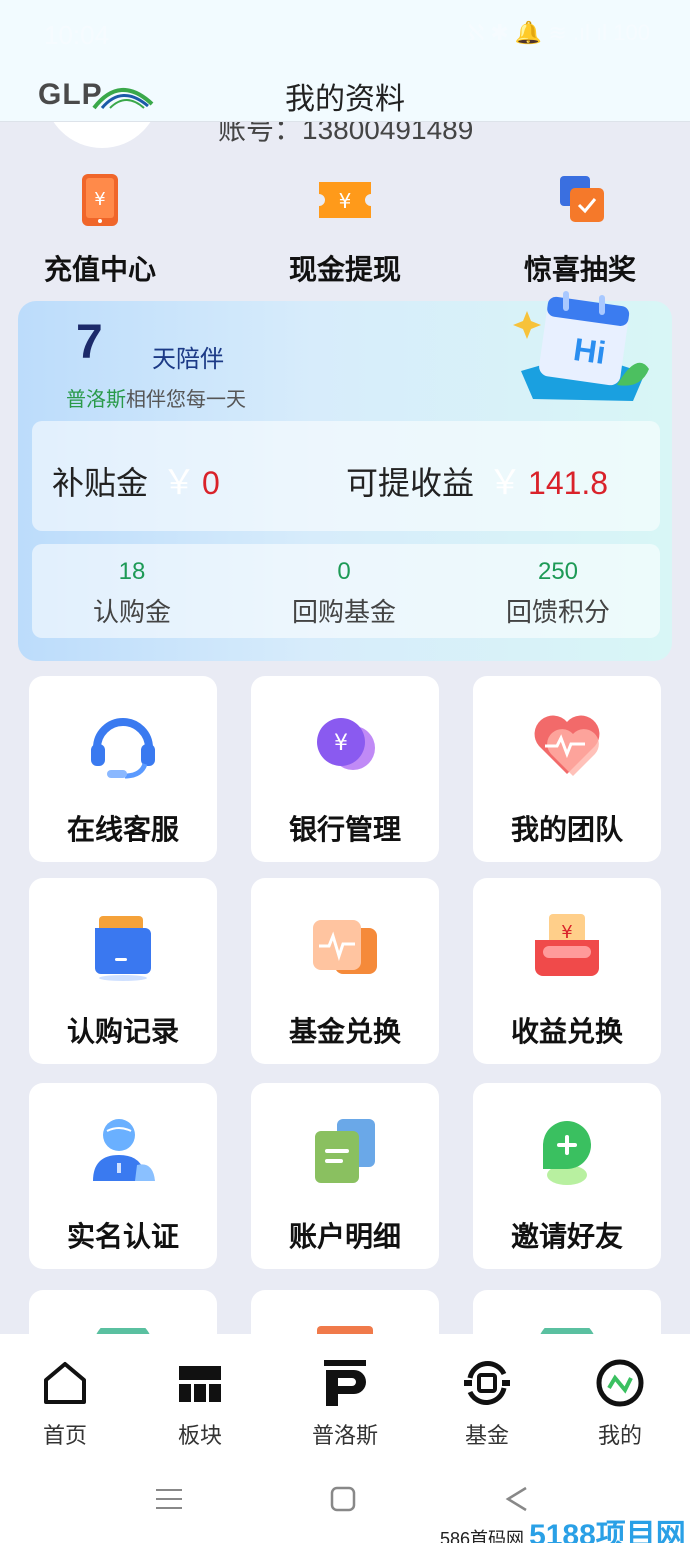 The height and width of the screenshot is (1543, 690). Describe the element at coordinates (122, 1236) in the screenshot. I see `menu-label: 实名认证` at that location.